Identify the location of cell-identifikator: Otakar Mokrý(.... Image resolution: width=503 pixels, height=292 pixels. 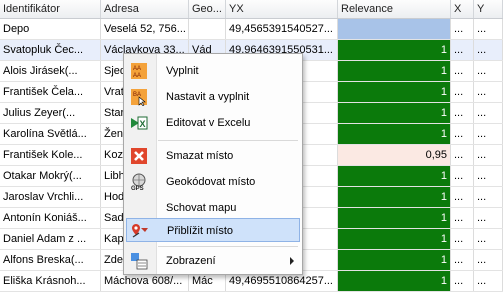
(50, 176).